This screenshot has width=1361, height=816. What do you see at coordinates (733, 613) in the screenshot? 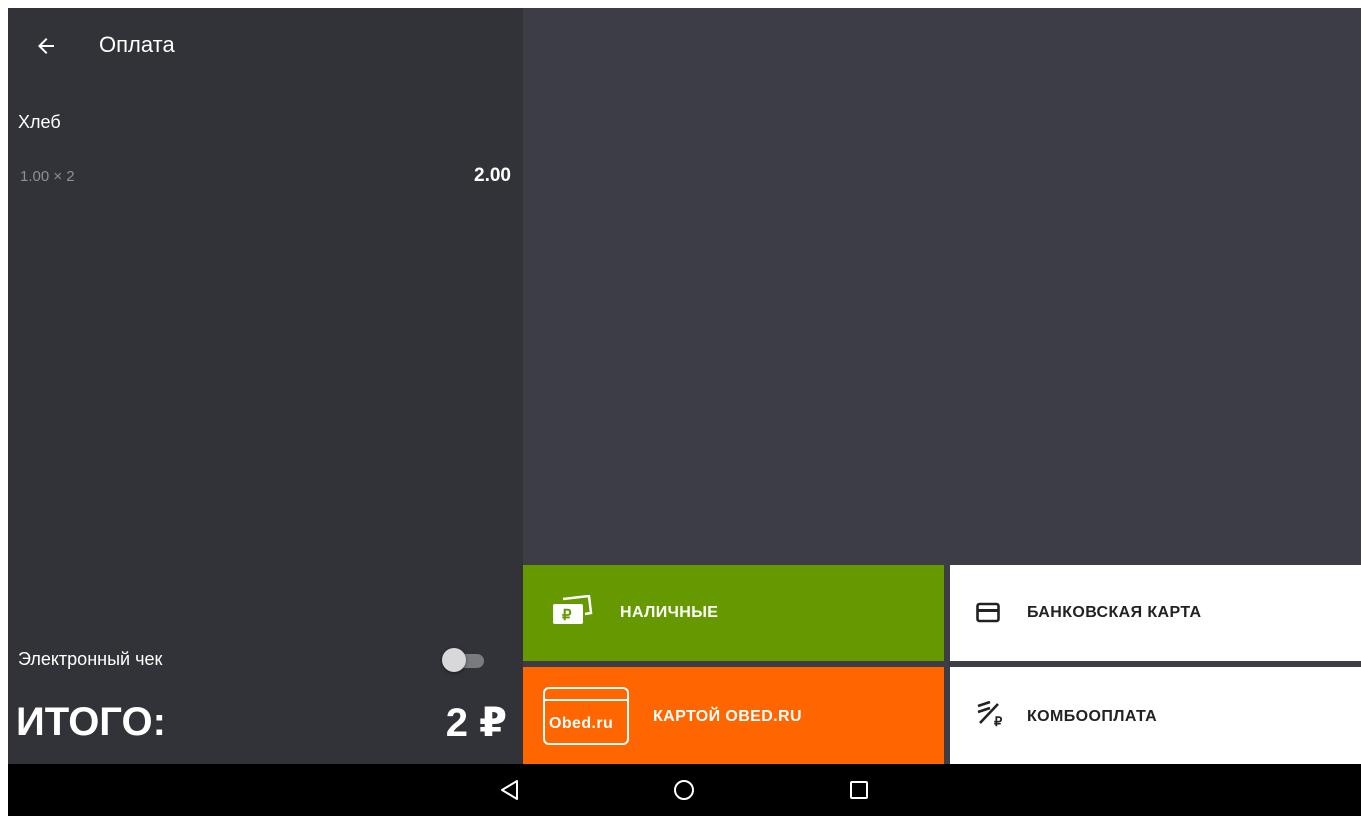
I see `cash-payment-button: ₽ НАЛИЧНЫЕ` at bounding box center [733, 613].